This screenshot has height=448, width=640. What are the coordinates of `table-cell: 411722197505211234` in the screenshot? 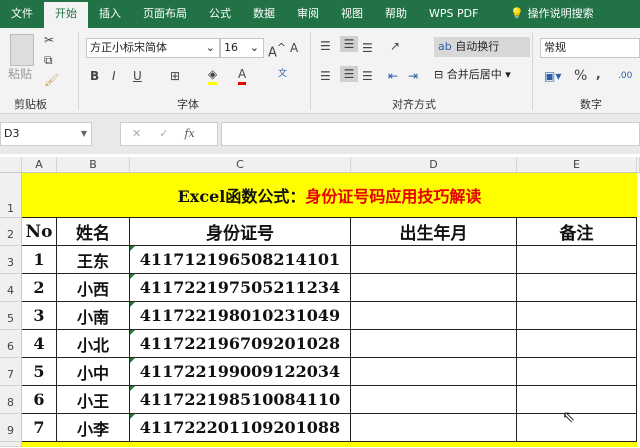 It's located at (240, 288).